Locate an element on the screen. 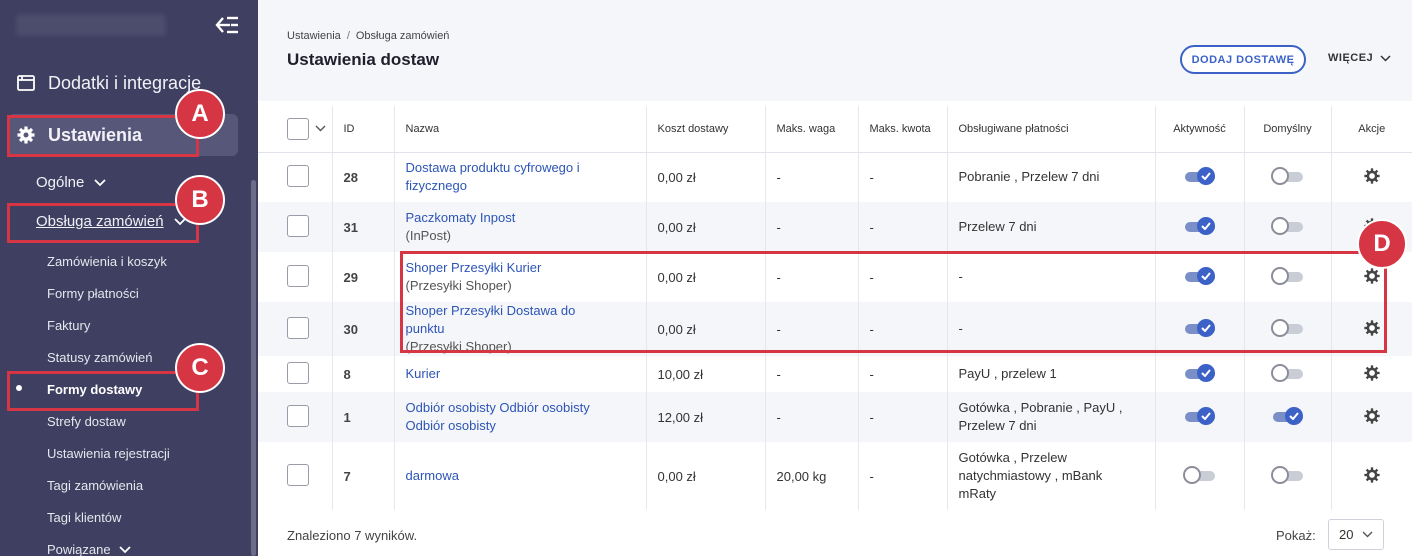 This screenshot has width=1412, height=556. annotation-badge-a: A is located at coordinates (200, 114).